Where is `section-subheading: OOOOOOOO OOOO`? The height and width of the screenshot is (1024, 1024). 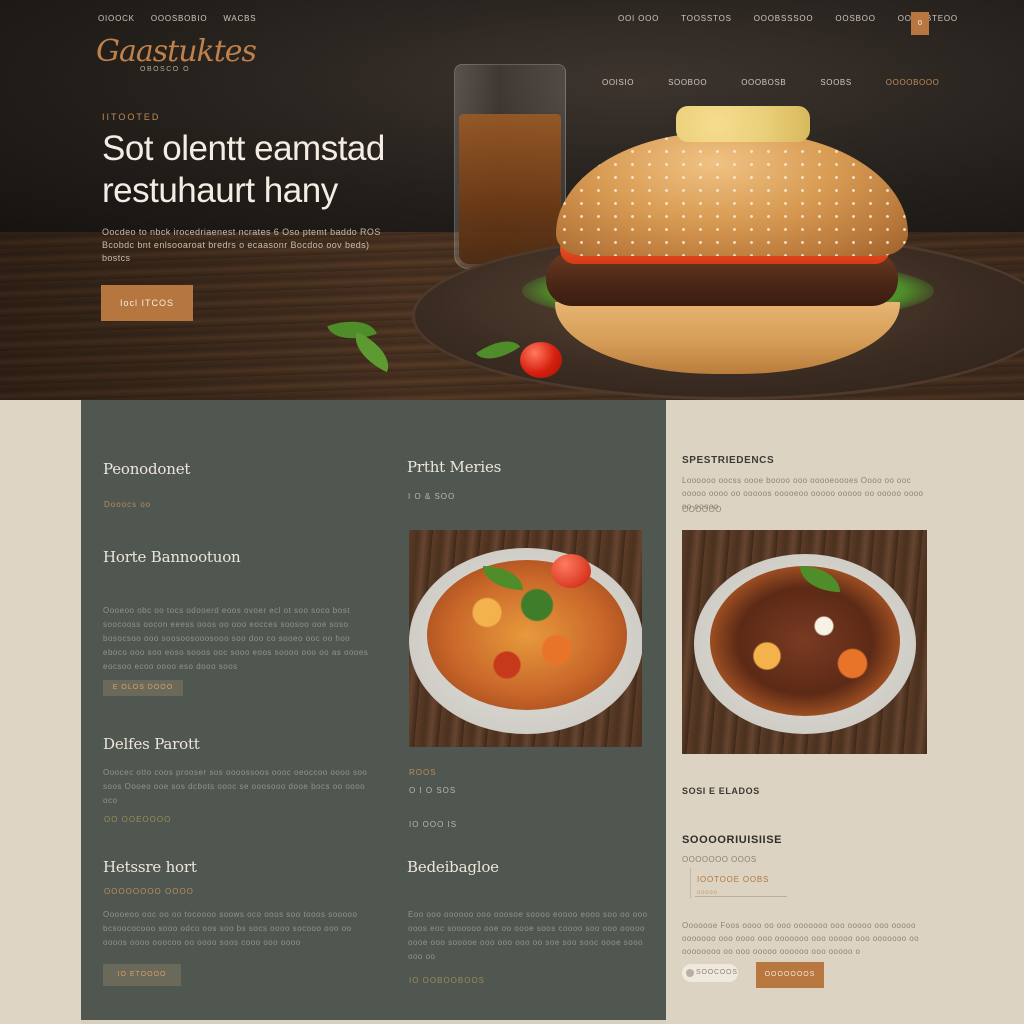 section-subheading: OOOOOOOO OOOO is located at coordinates (149, 891).